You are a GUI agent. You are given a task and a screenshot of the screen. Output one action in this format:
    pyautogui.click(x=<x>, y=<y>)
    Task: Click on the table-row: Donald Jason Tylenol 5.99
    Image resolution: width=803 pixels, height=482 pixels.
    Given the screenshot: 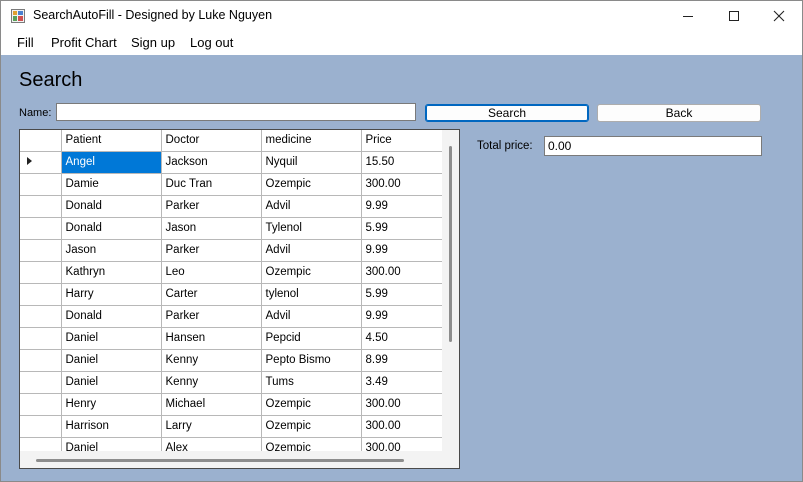 What is the action you would take?
    pyautogui.click(x=231, y=228)
    